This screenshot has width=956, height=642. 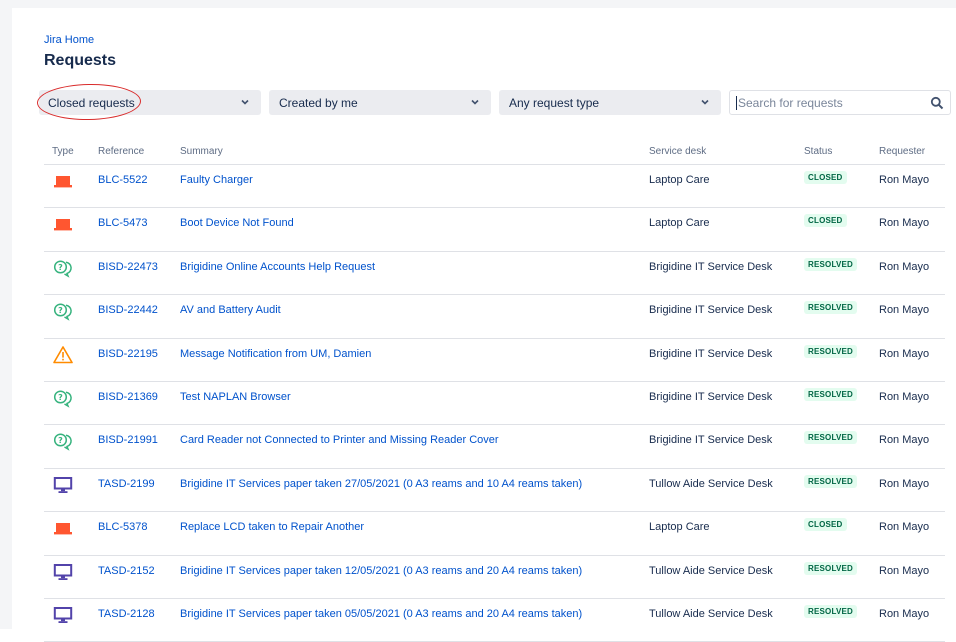 I want to click on request-reference-link: TASD-2199, so click(x=126, y=484).